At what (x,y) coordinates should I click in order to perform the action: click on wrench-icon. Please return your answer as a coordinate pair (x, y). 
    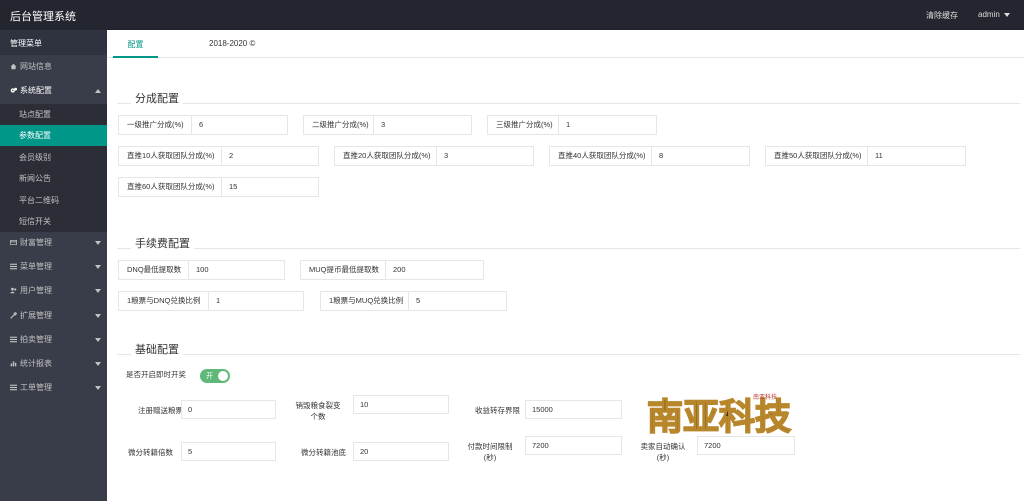
    Looking at the image, I should click on (13, 315).